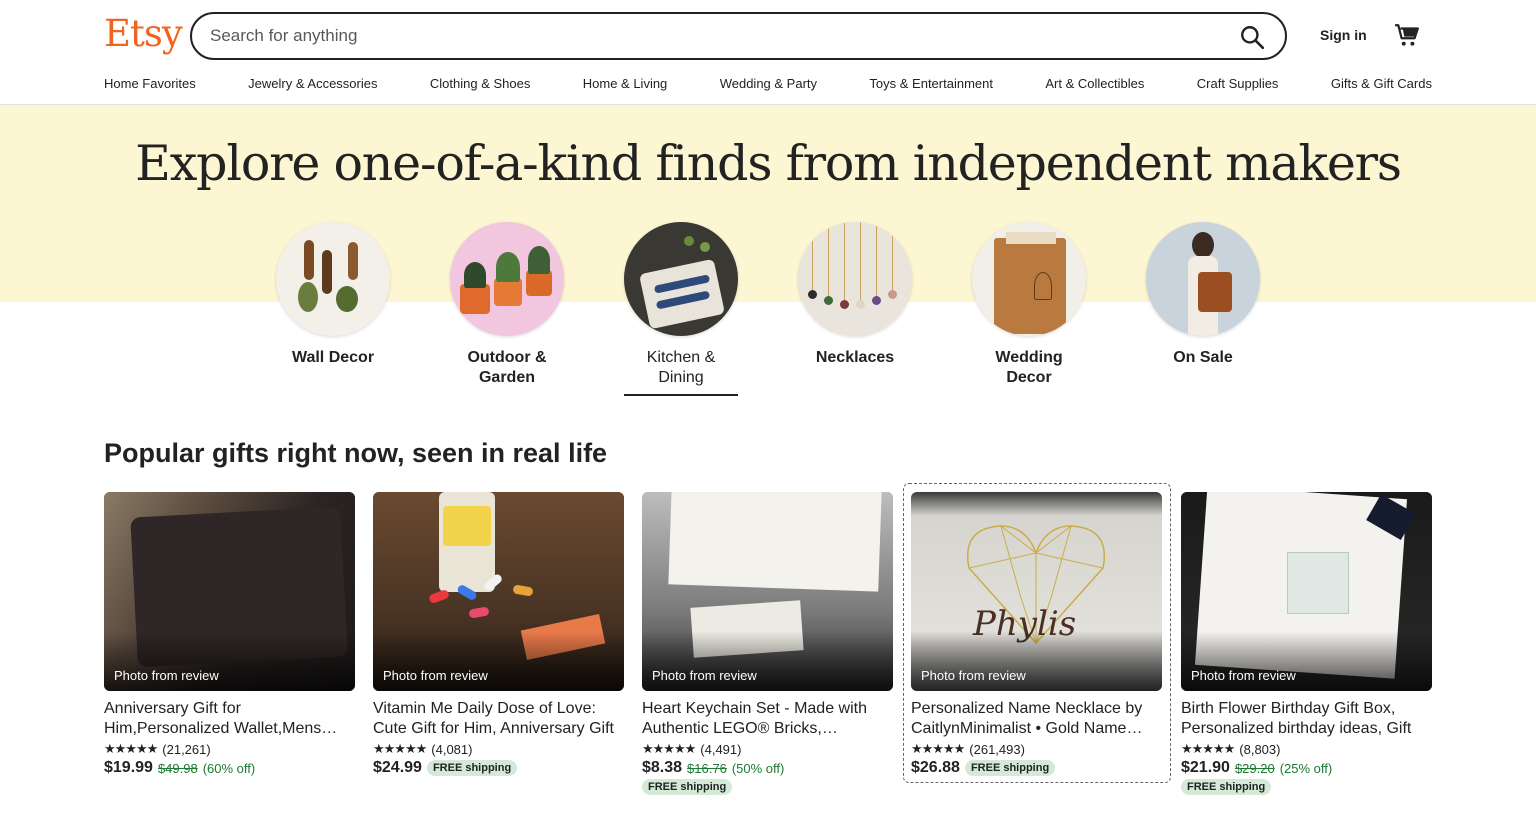  What do you see at coordinates (333, 279) in the screenshot?
I see `wall-decor-image` at bounding box center [333, 279].